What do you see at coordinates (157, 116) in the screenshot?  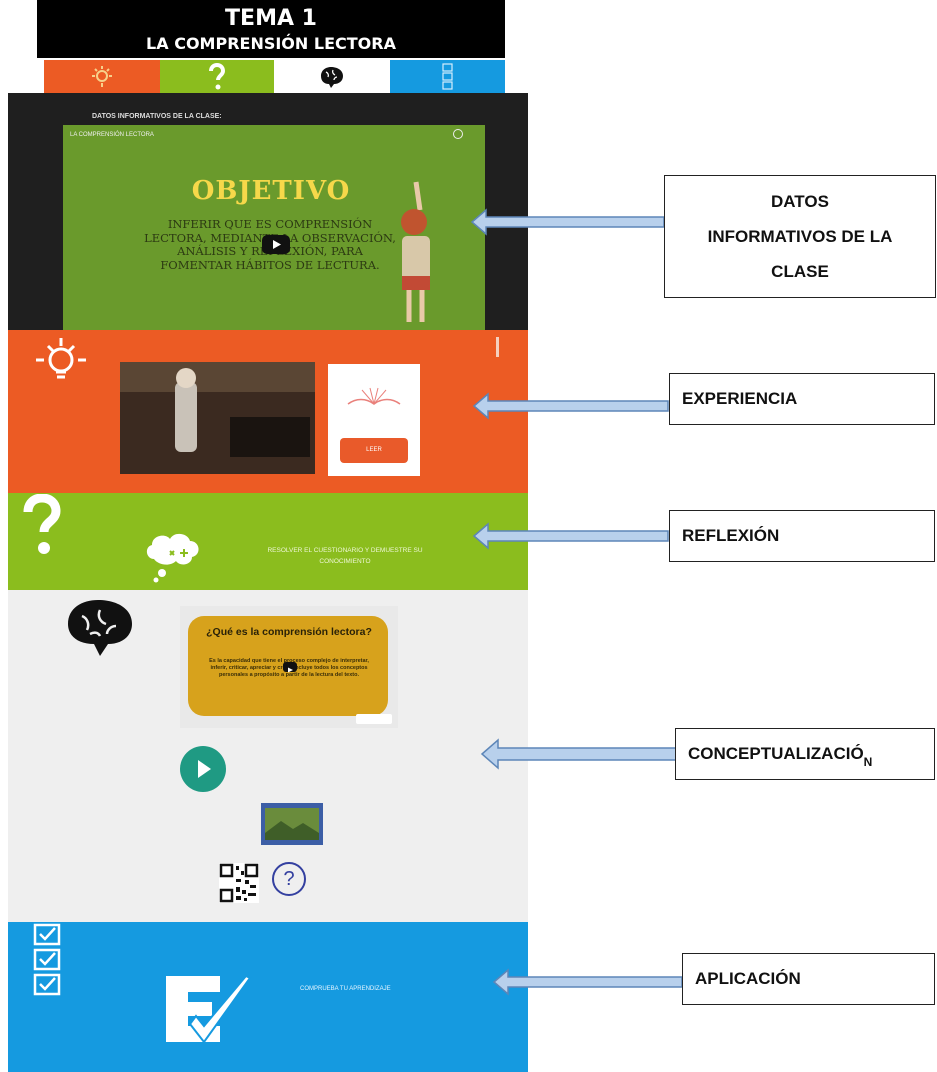 I see `datos-label: DATOS INFORMATIVOS DE LA CLASE:` at bounding box center [157, 116].